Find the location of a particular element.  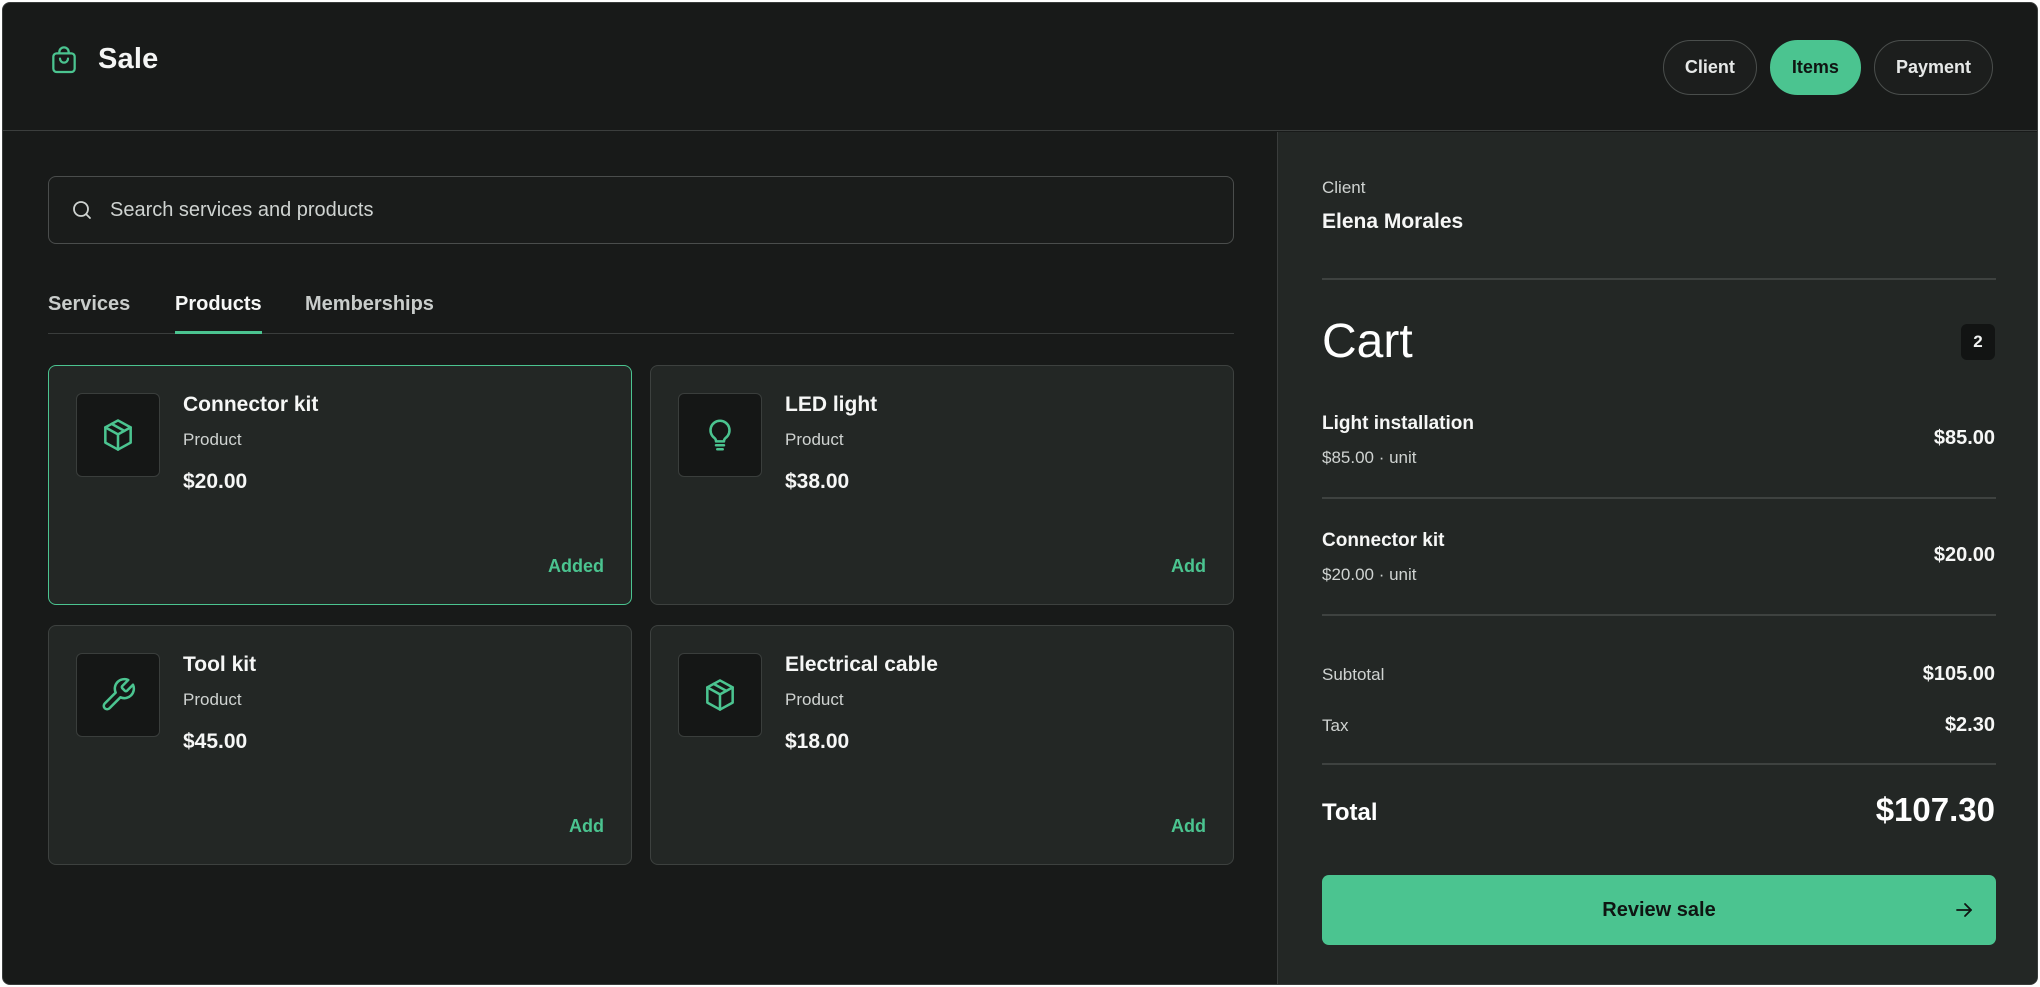

shopping-bag-icon is located at coordinates (64, 60).